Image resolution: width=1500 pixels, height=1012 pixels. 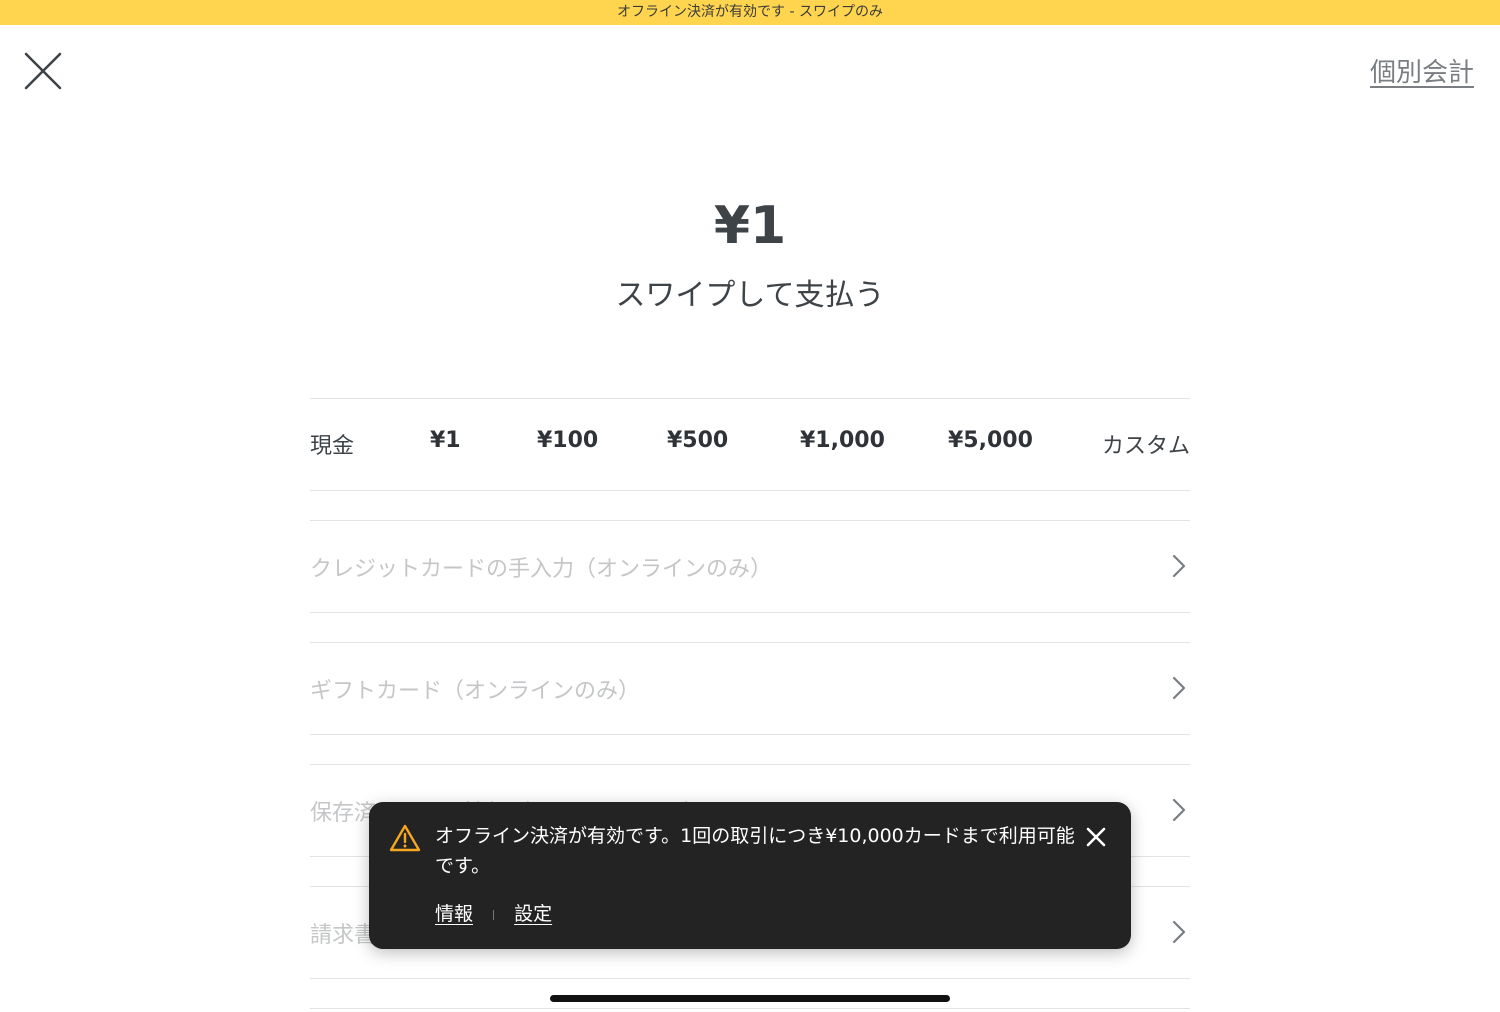 What do you see at coordinates (750, 688) in the screenshot?
I see `method-gift-card: ギフトカード（オンラインのみ）` at bounding box center [750, 688].